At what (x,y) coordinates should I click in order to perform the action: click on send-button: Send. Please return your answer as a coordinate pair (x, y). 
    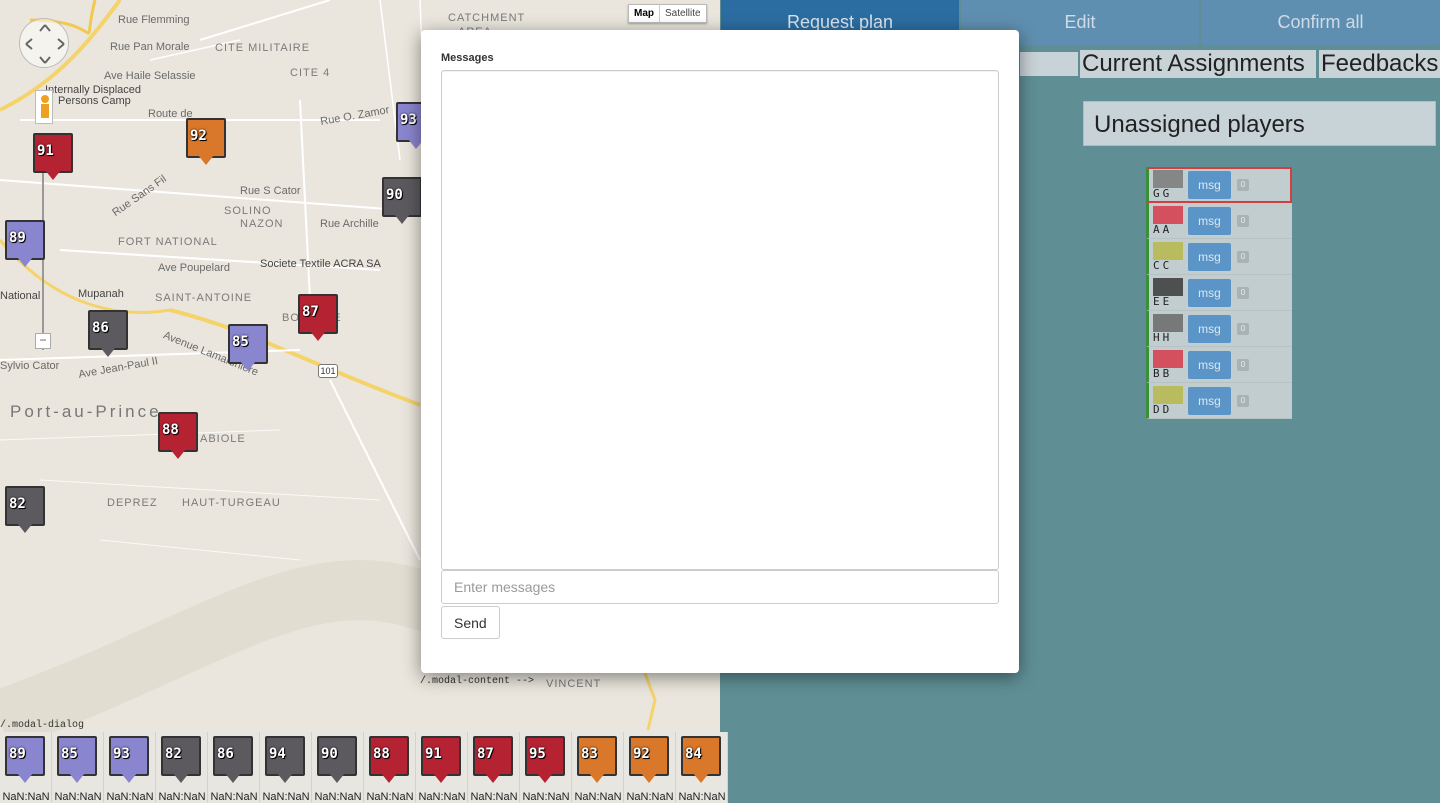
    Looking at the image, I should click on (470, 622).